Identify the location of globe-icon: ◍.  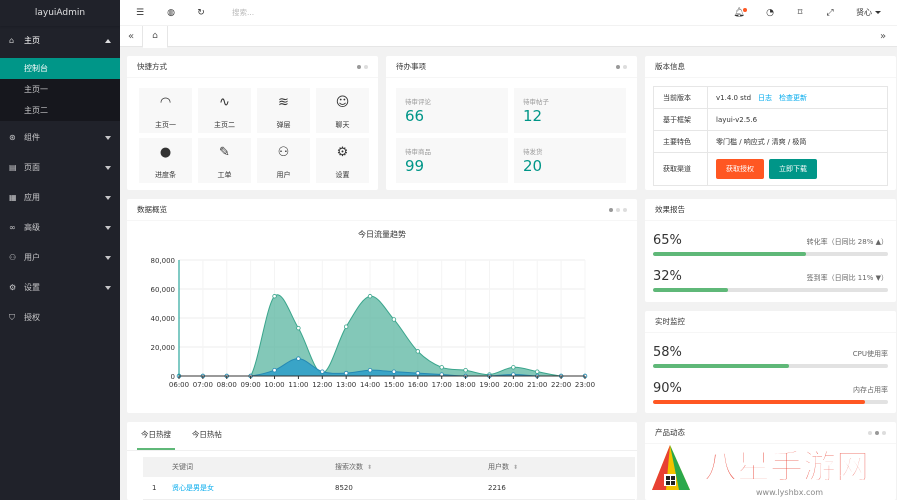
(171, 13).